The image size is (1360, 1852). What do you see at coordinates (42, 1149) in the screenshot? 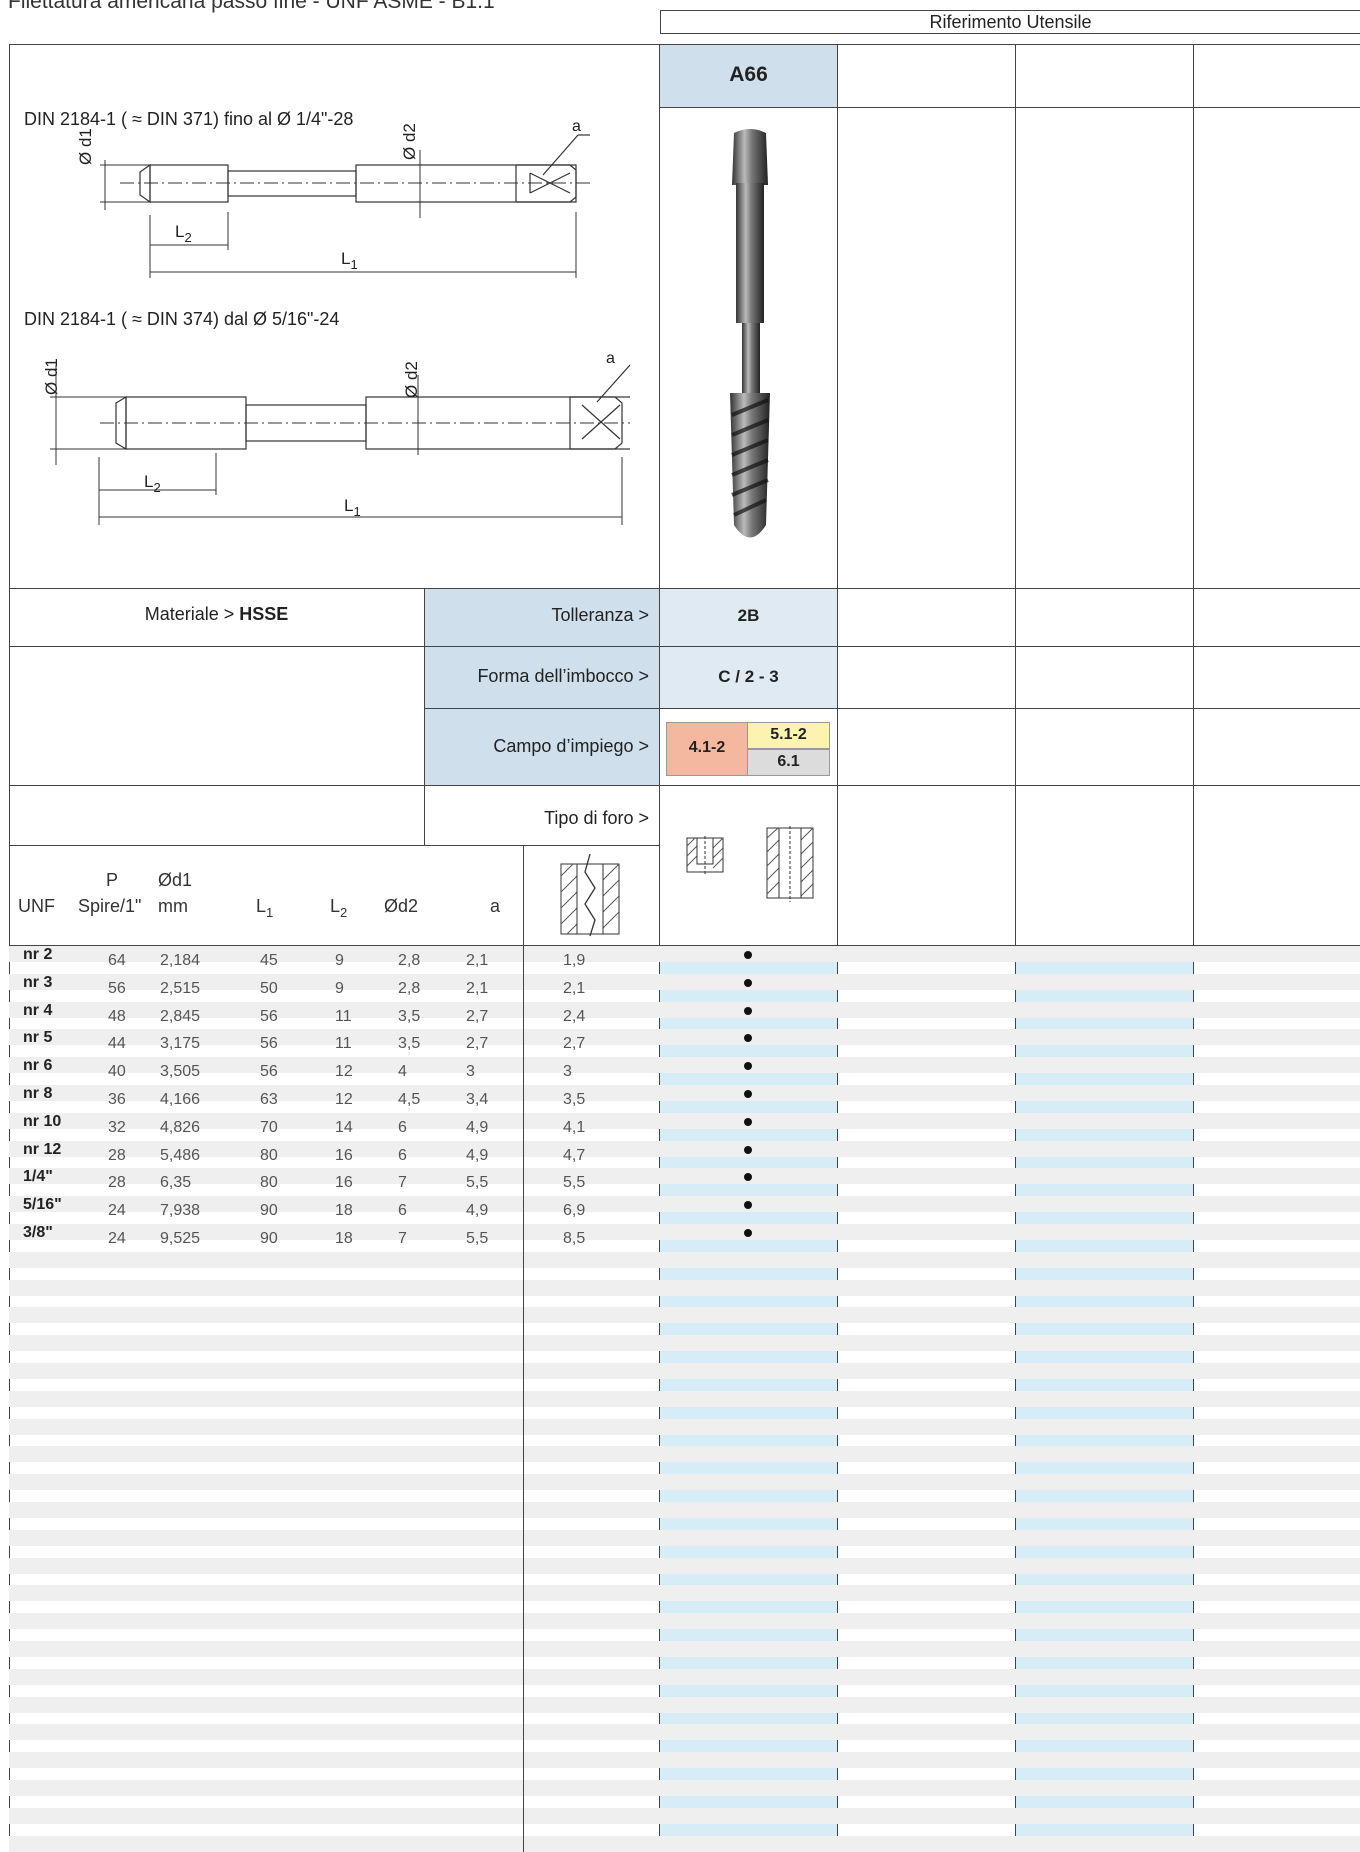
I see `table-cell-size: nr 12` at bounding box center [42, 1149].